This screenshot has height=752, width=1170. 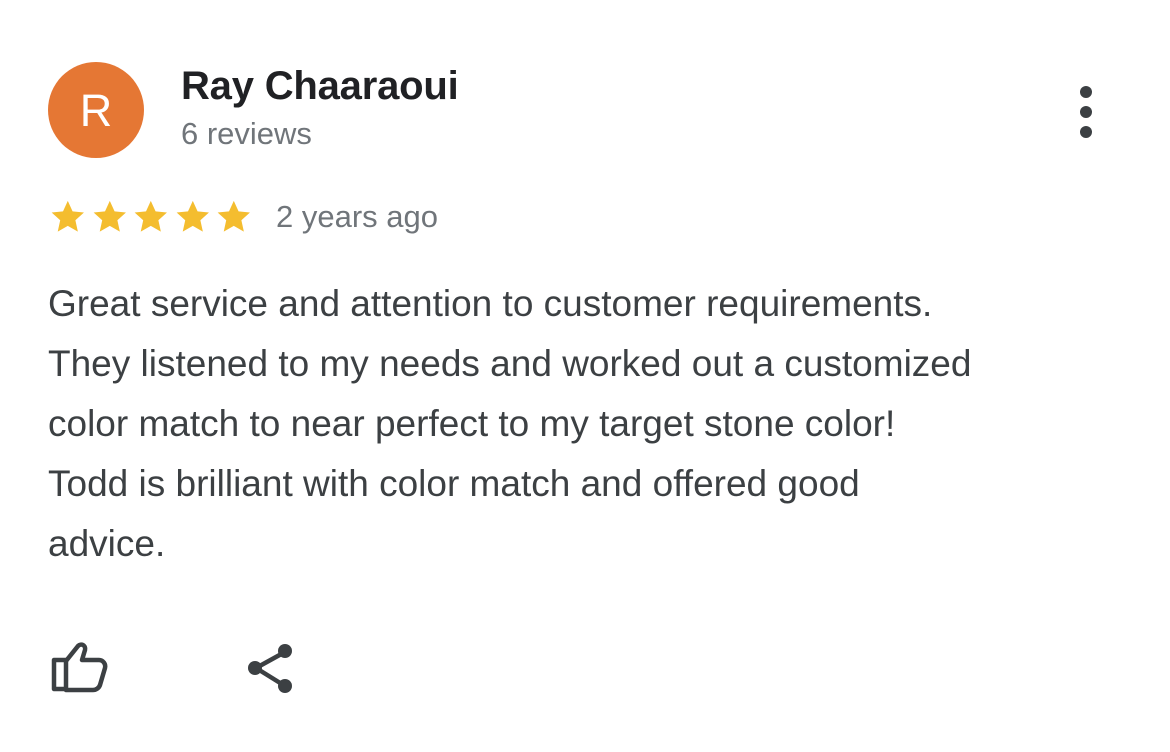 I want to click on share-icon, so click(x=270, y=668).